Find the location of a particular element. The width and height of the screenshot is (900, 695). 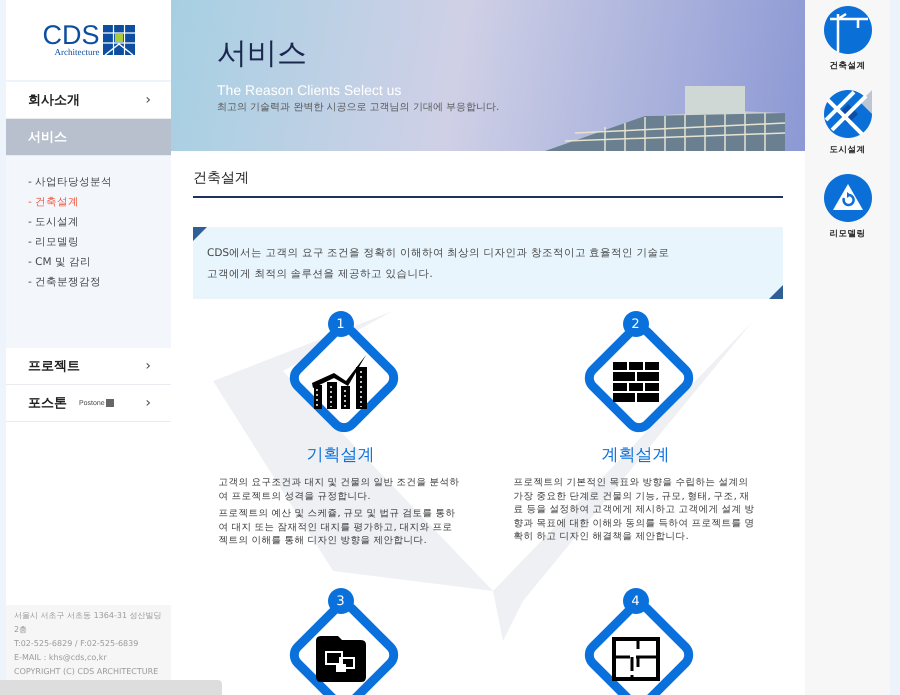

intro-text: CDS에서는 고객의 요구 조건을 정확히 이해하여 최상의 디자인과 창조적이고 효율적인 기술로 is located at coordinates (438, 253).